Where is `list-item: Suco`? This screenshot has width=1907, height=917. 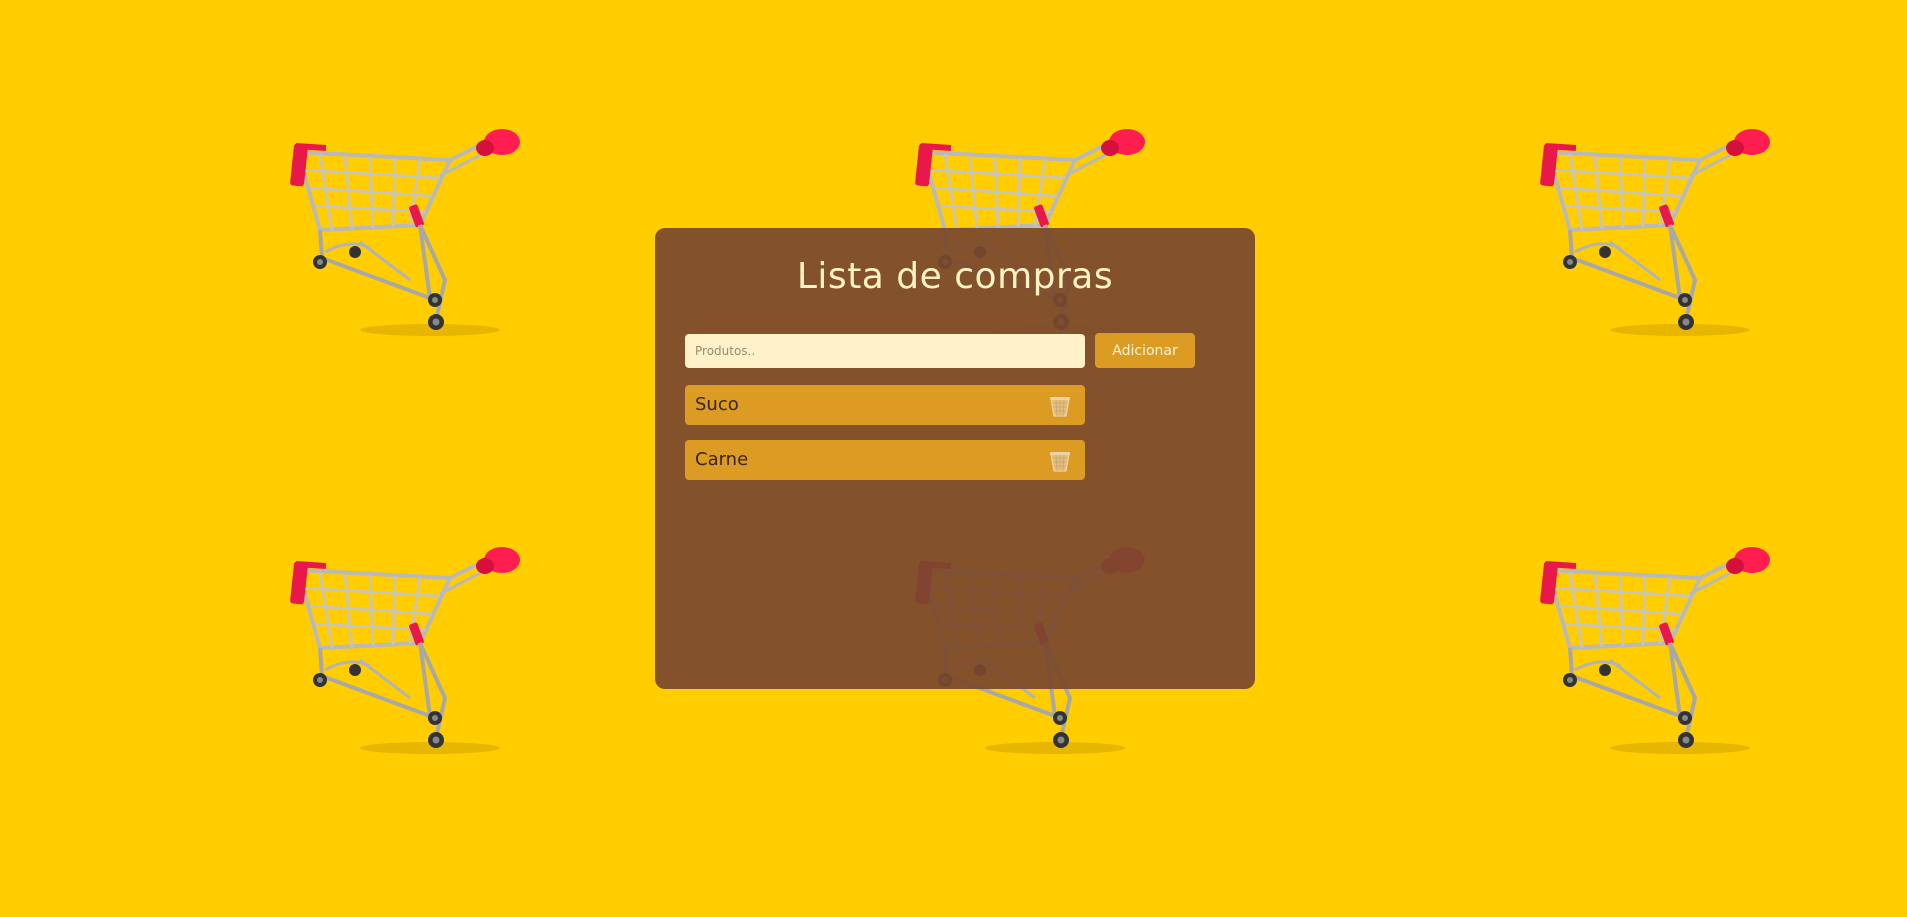
list-item: Suco is located at coordinates (885, 405).